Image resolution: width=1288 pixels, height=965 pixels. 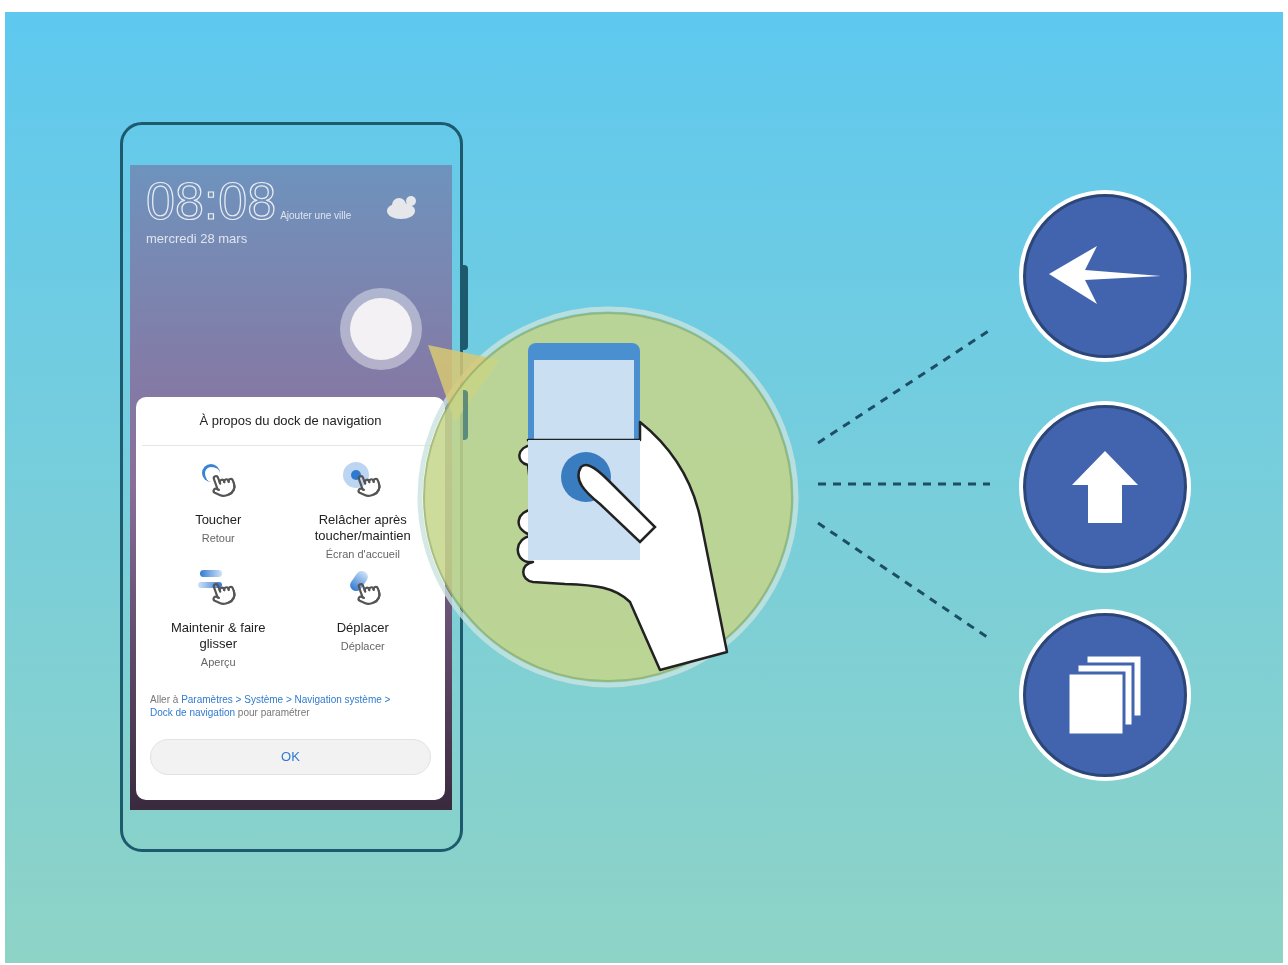 I want to click on stacked-windows-icon, so click(x=1105, y=695).